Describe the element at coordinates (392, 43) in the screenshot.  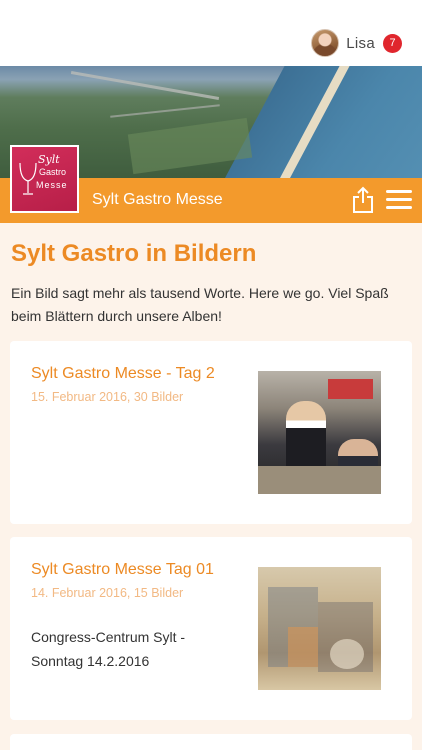
I see `notification-badge: 7` at that location.